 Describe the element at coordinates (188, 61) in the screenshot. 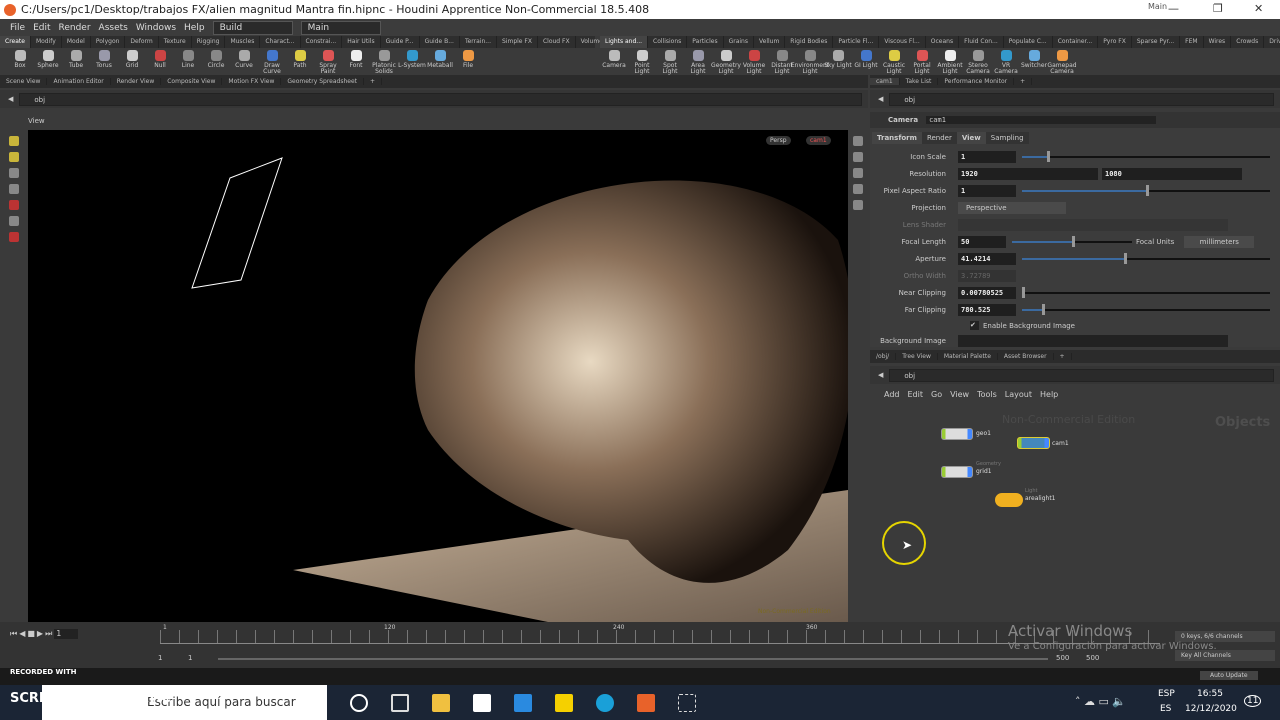

I see `shelf-tool: Line` at that location.